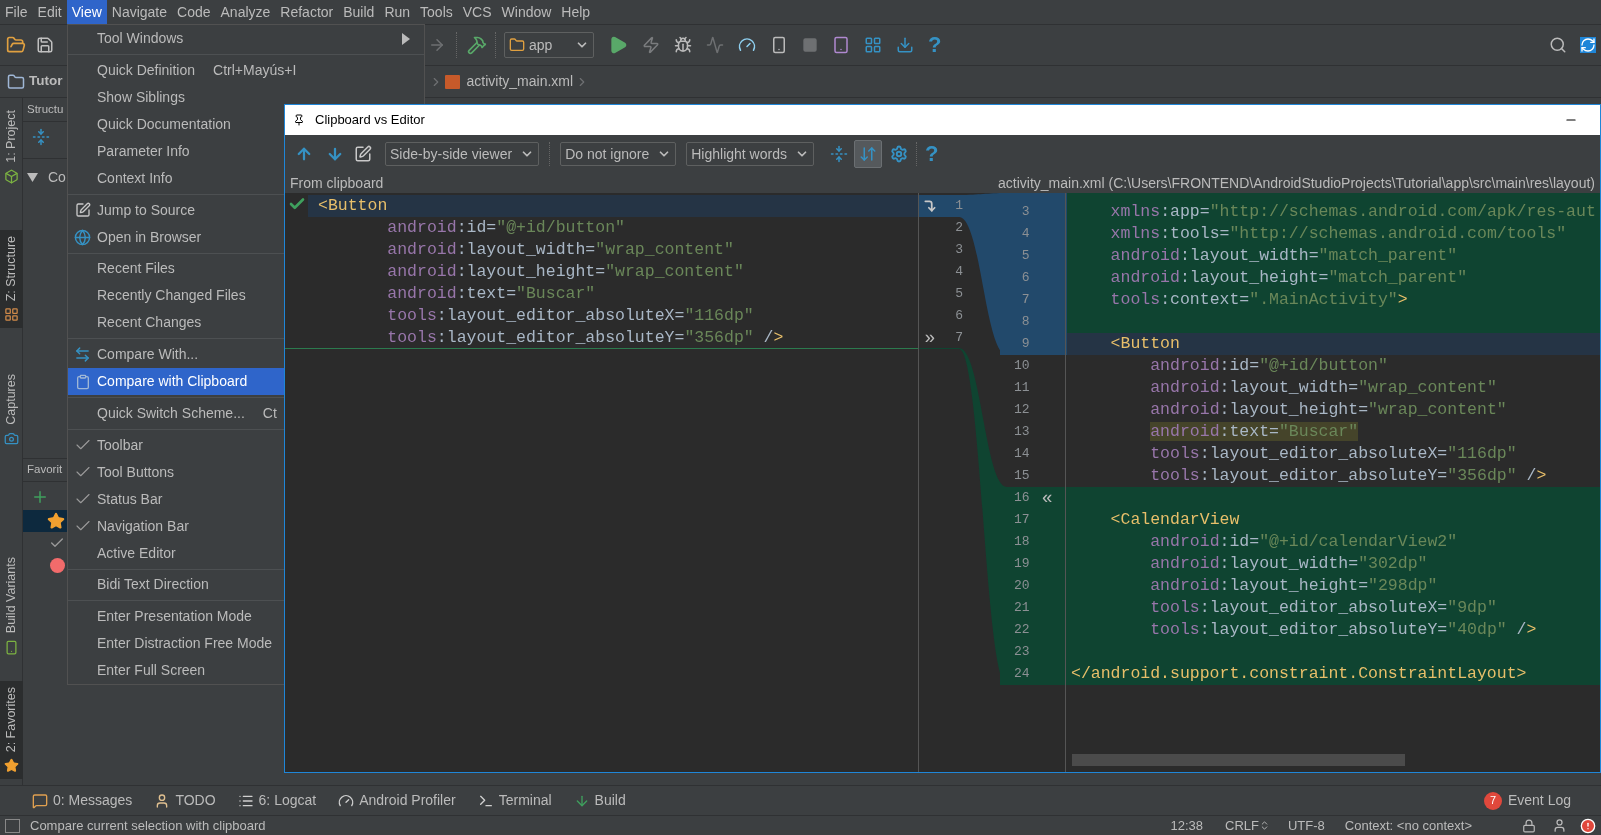 Image resolution: width=1601 pixels, height=835 pixels. Describe the element at coordinates (1021, 476) in the screenshot. I see `line-number: 15` at that location.